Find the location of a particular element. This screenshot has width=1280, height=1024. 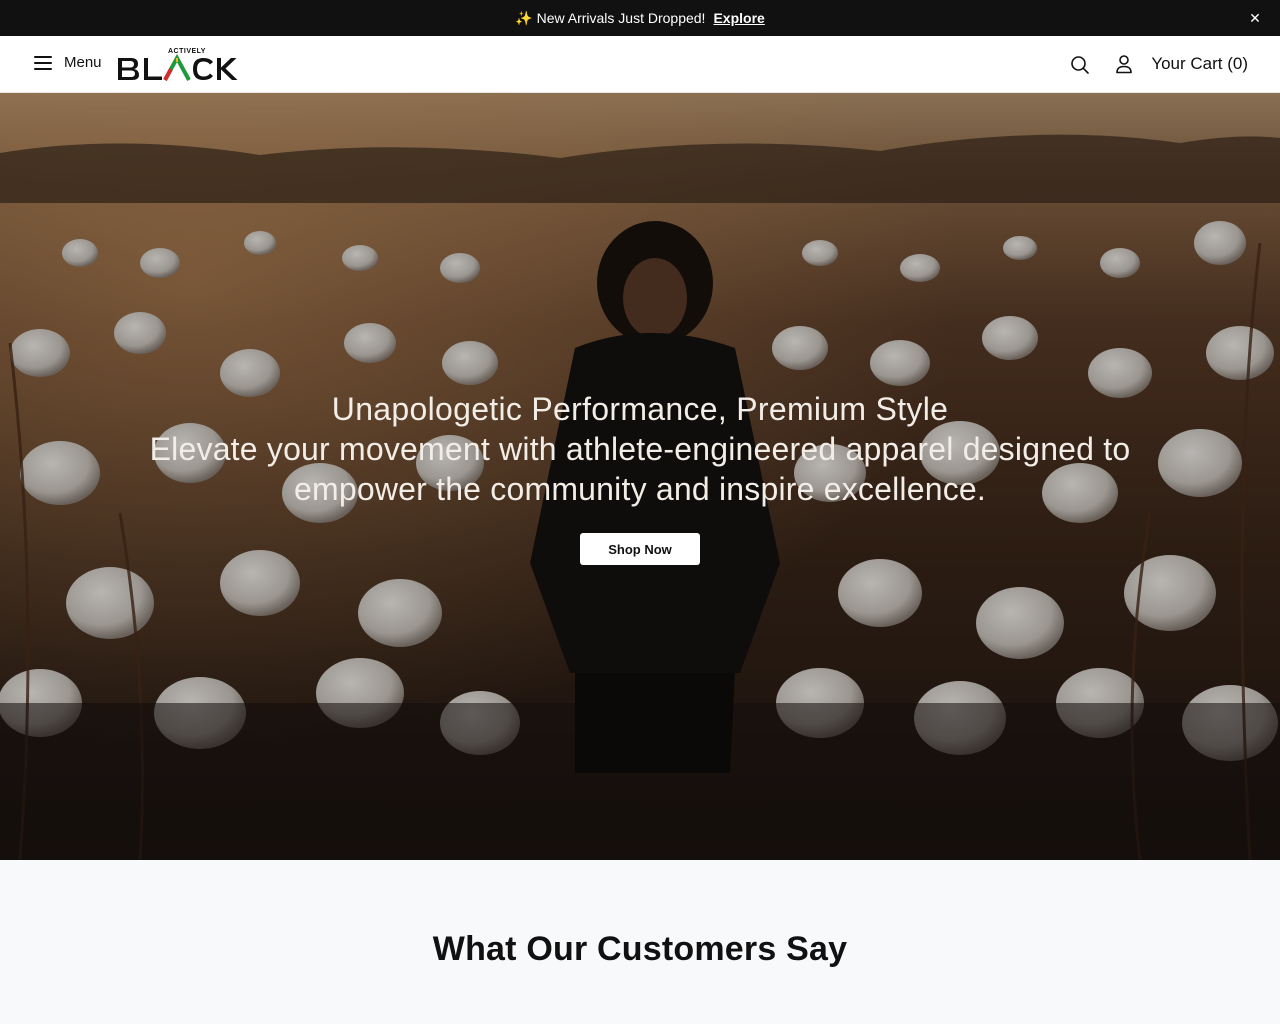

menu-button: Menu is located at coordinates (68, 62).